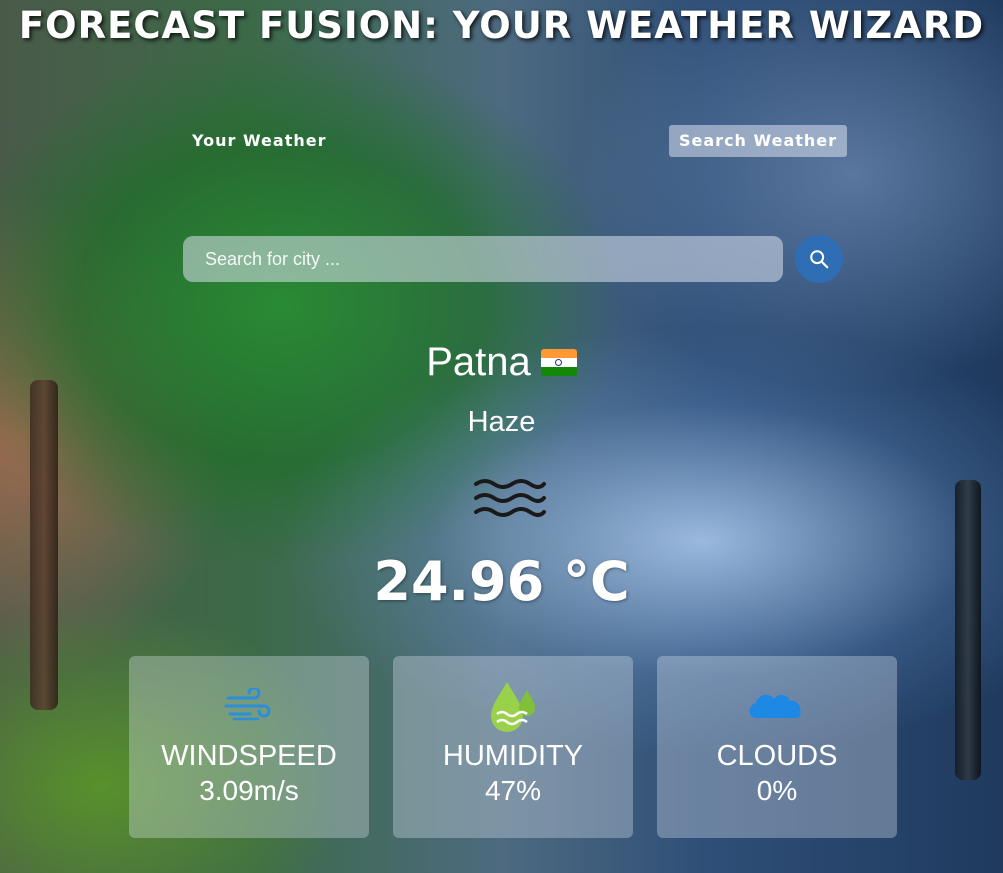  What do you see at coordinates (501, 422) in the screenshot?
I see `weather-description: Haze` at bounding box center [501, 422].